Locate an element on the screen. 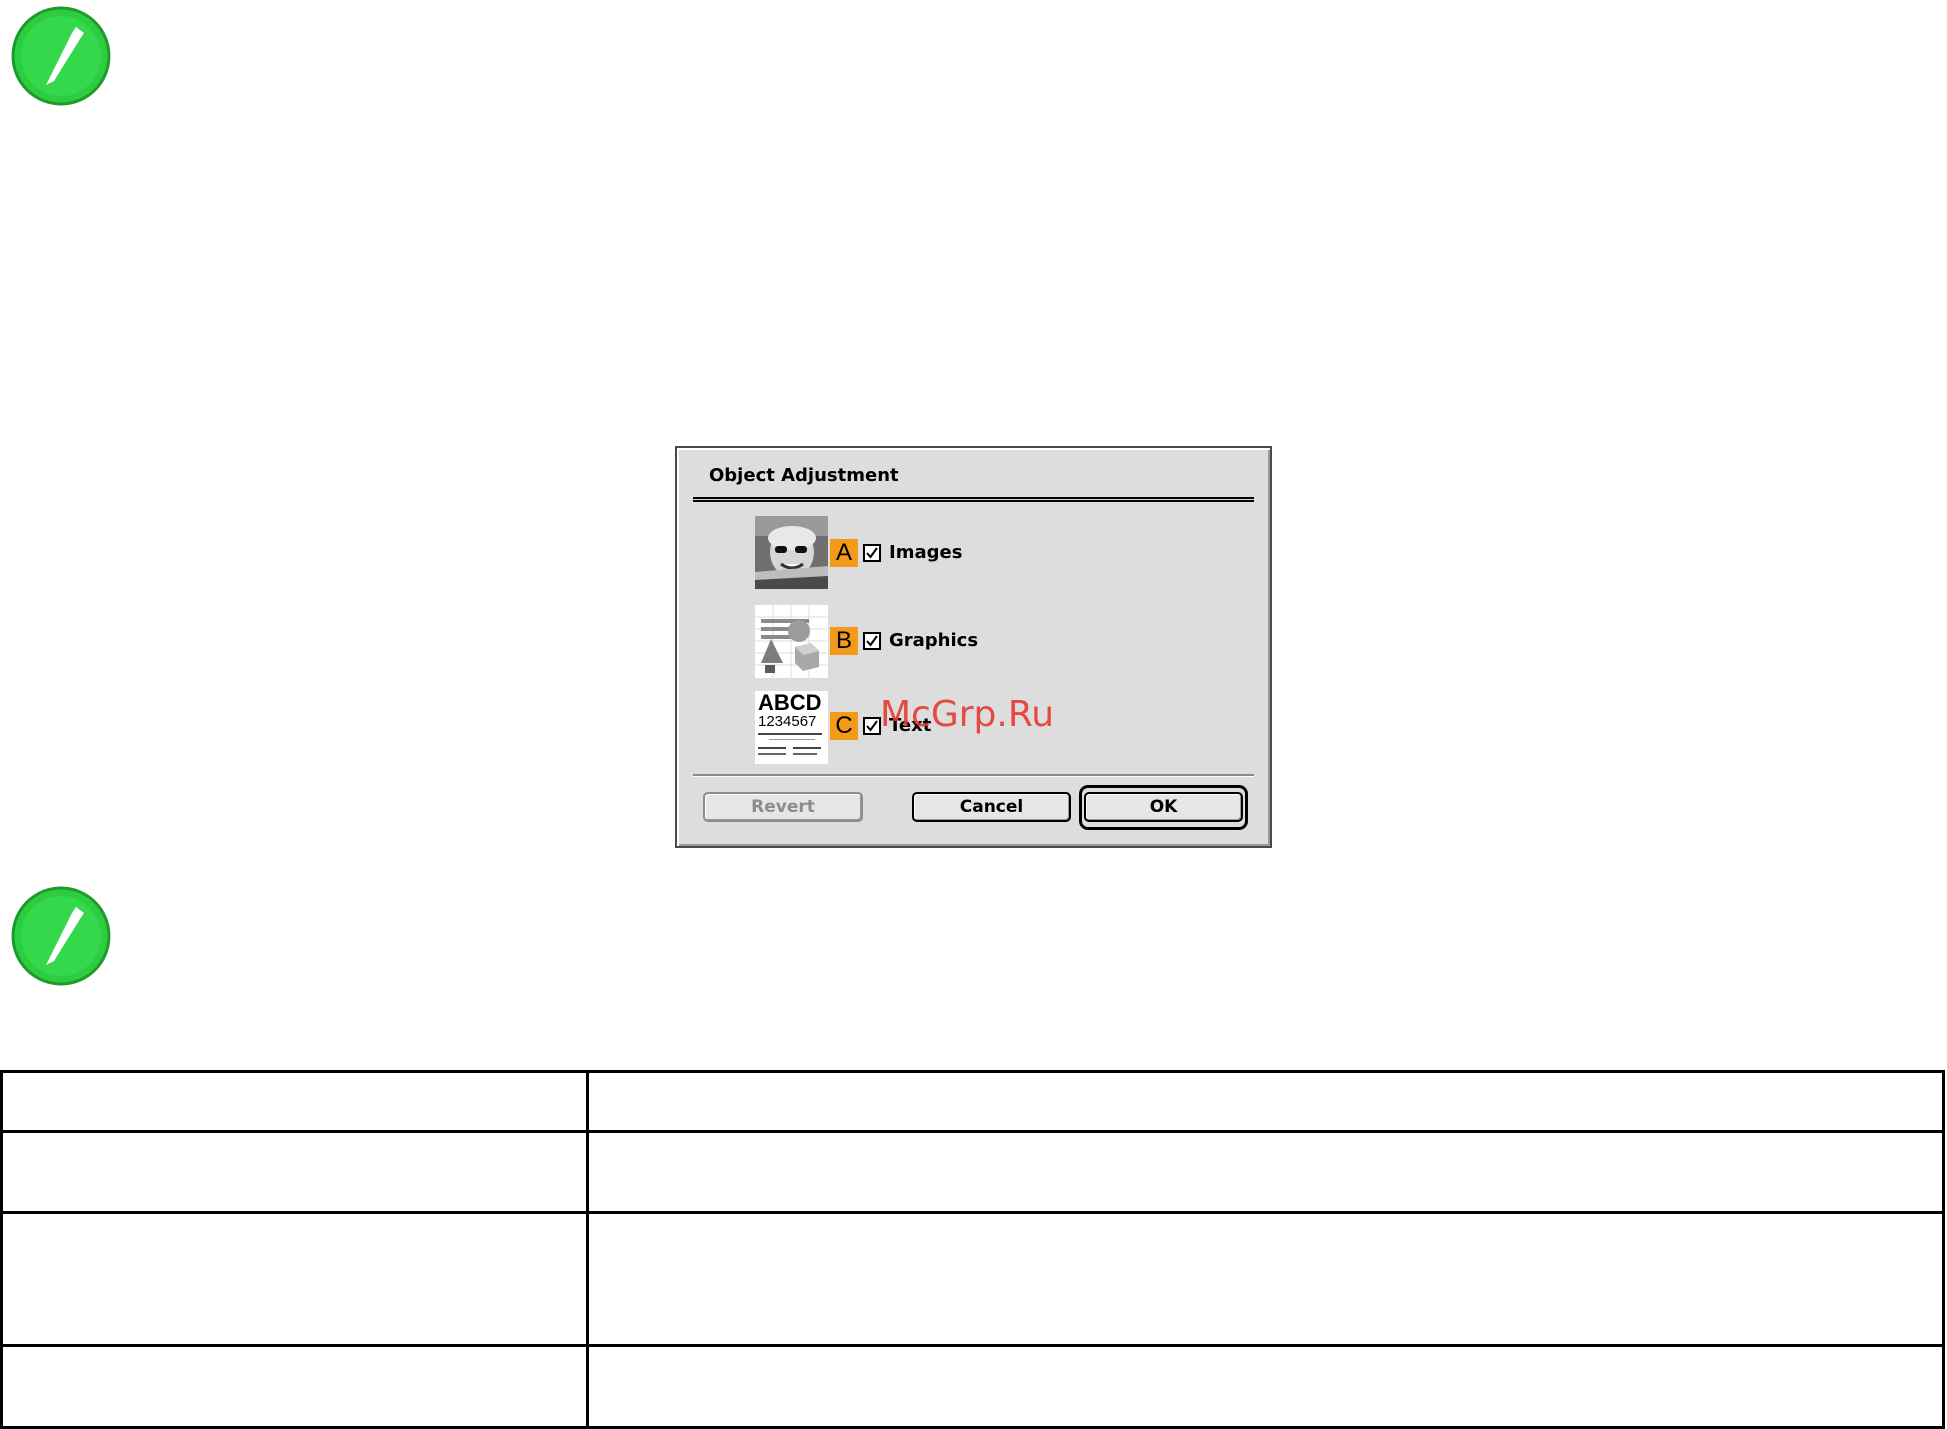 The height and width of the screenshot is (1429, 1947). text-thumbnail: ABCD 1234567 is located at coordinates (791, 727).